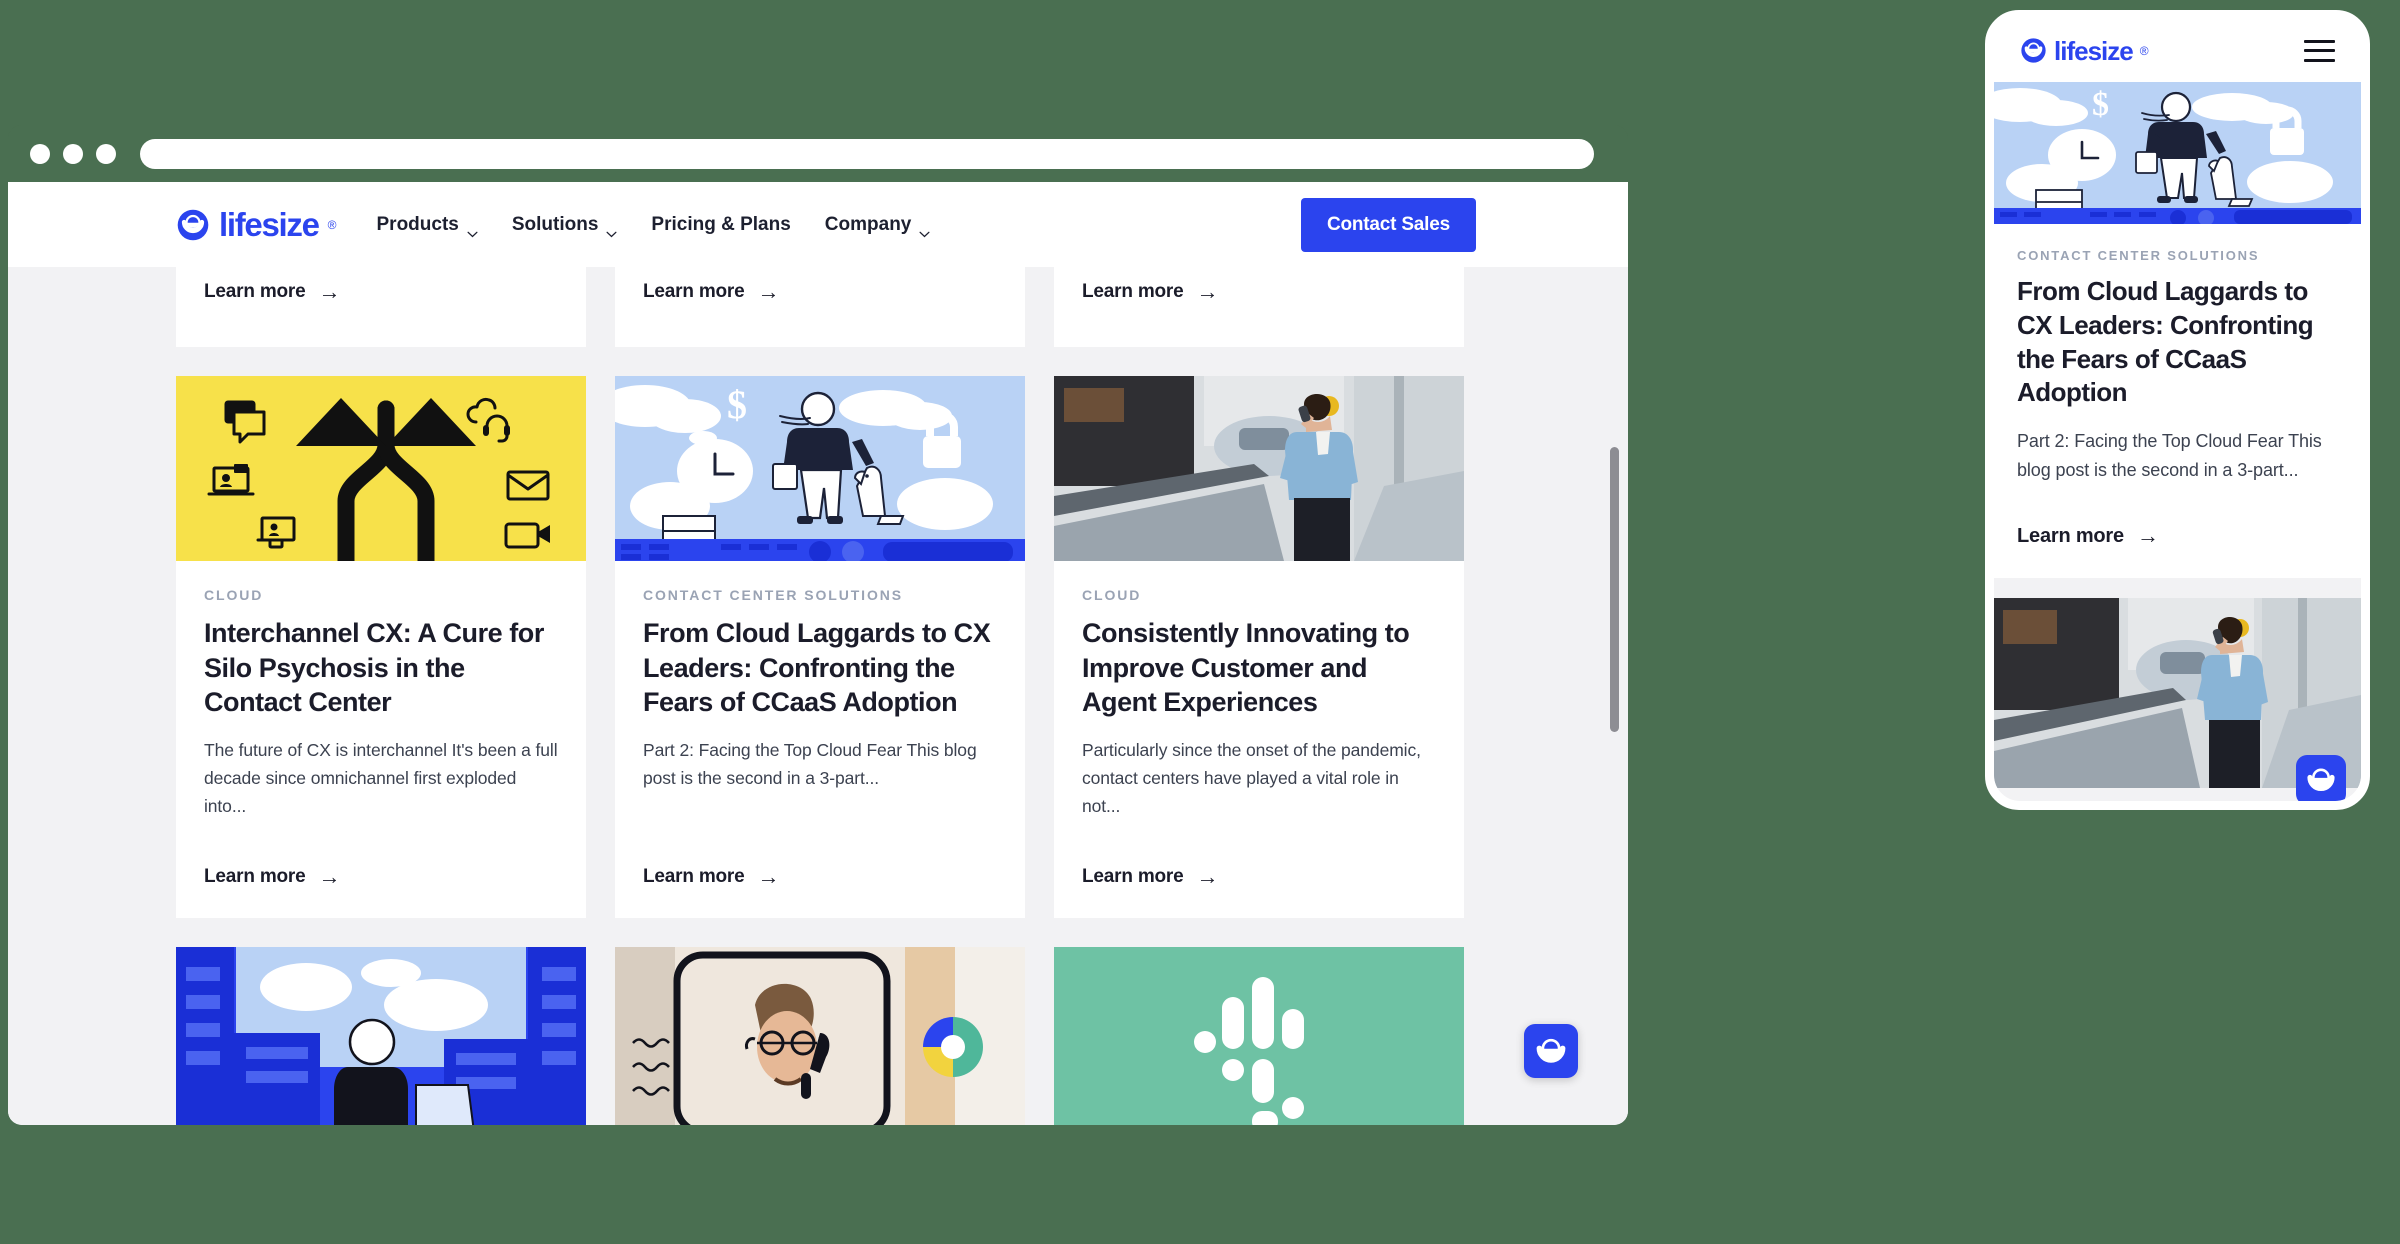 Image resolution: width=2400 pixels, height=1244 pixels. I want to click on hamburger-menu-icon, so click(2319, 50).